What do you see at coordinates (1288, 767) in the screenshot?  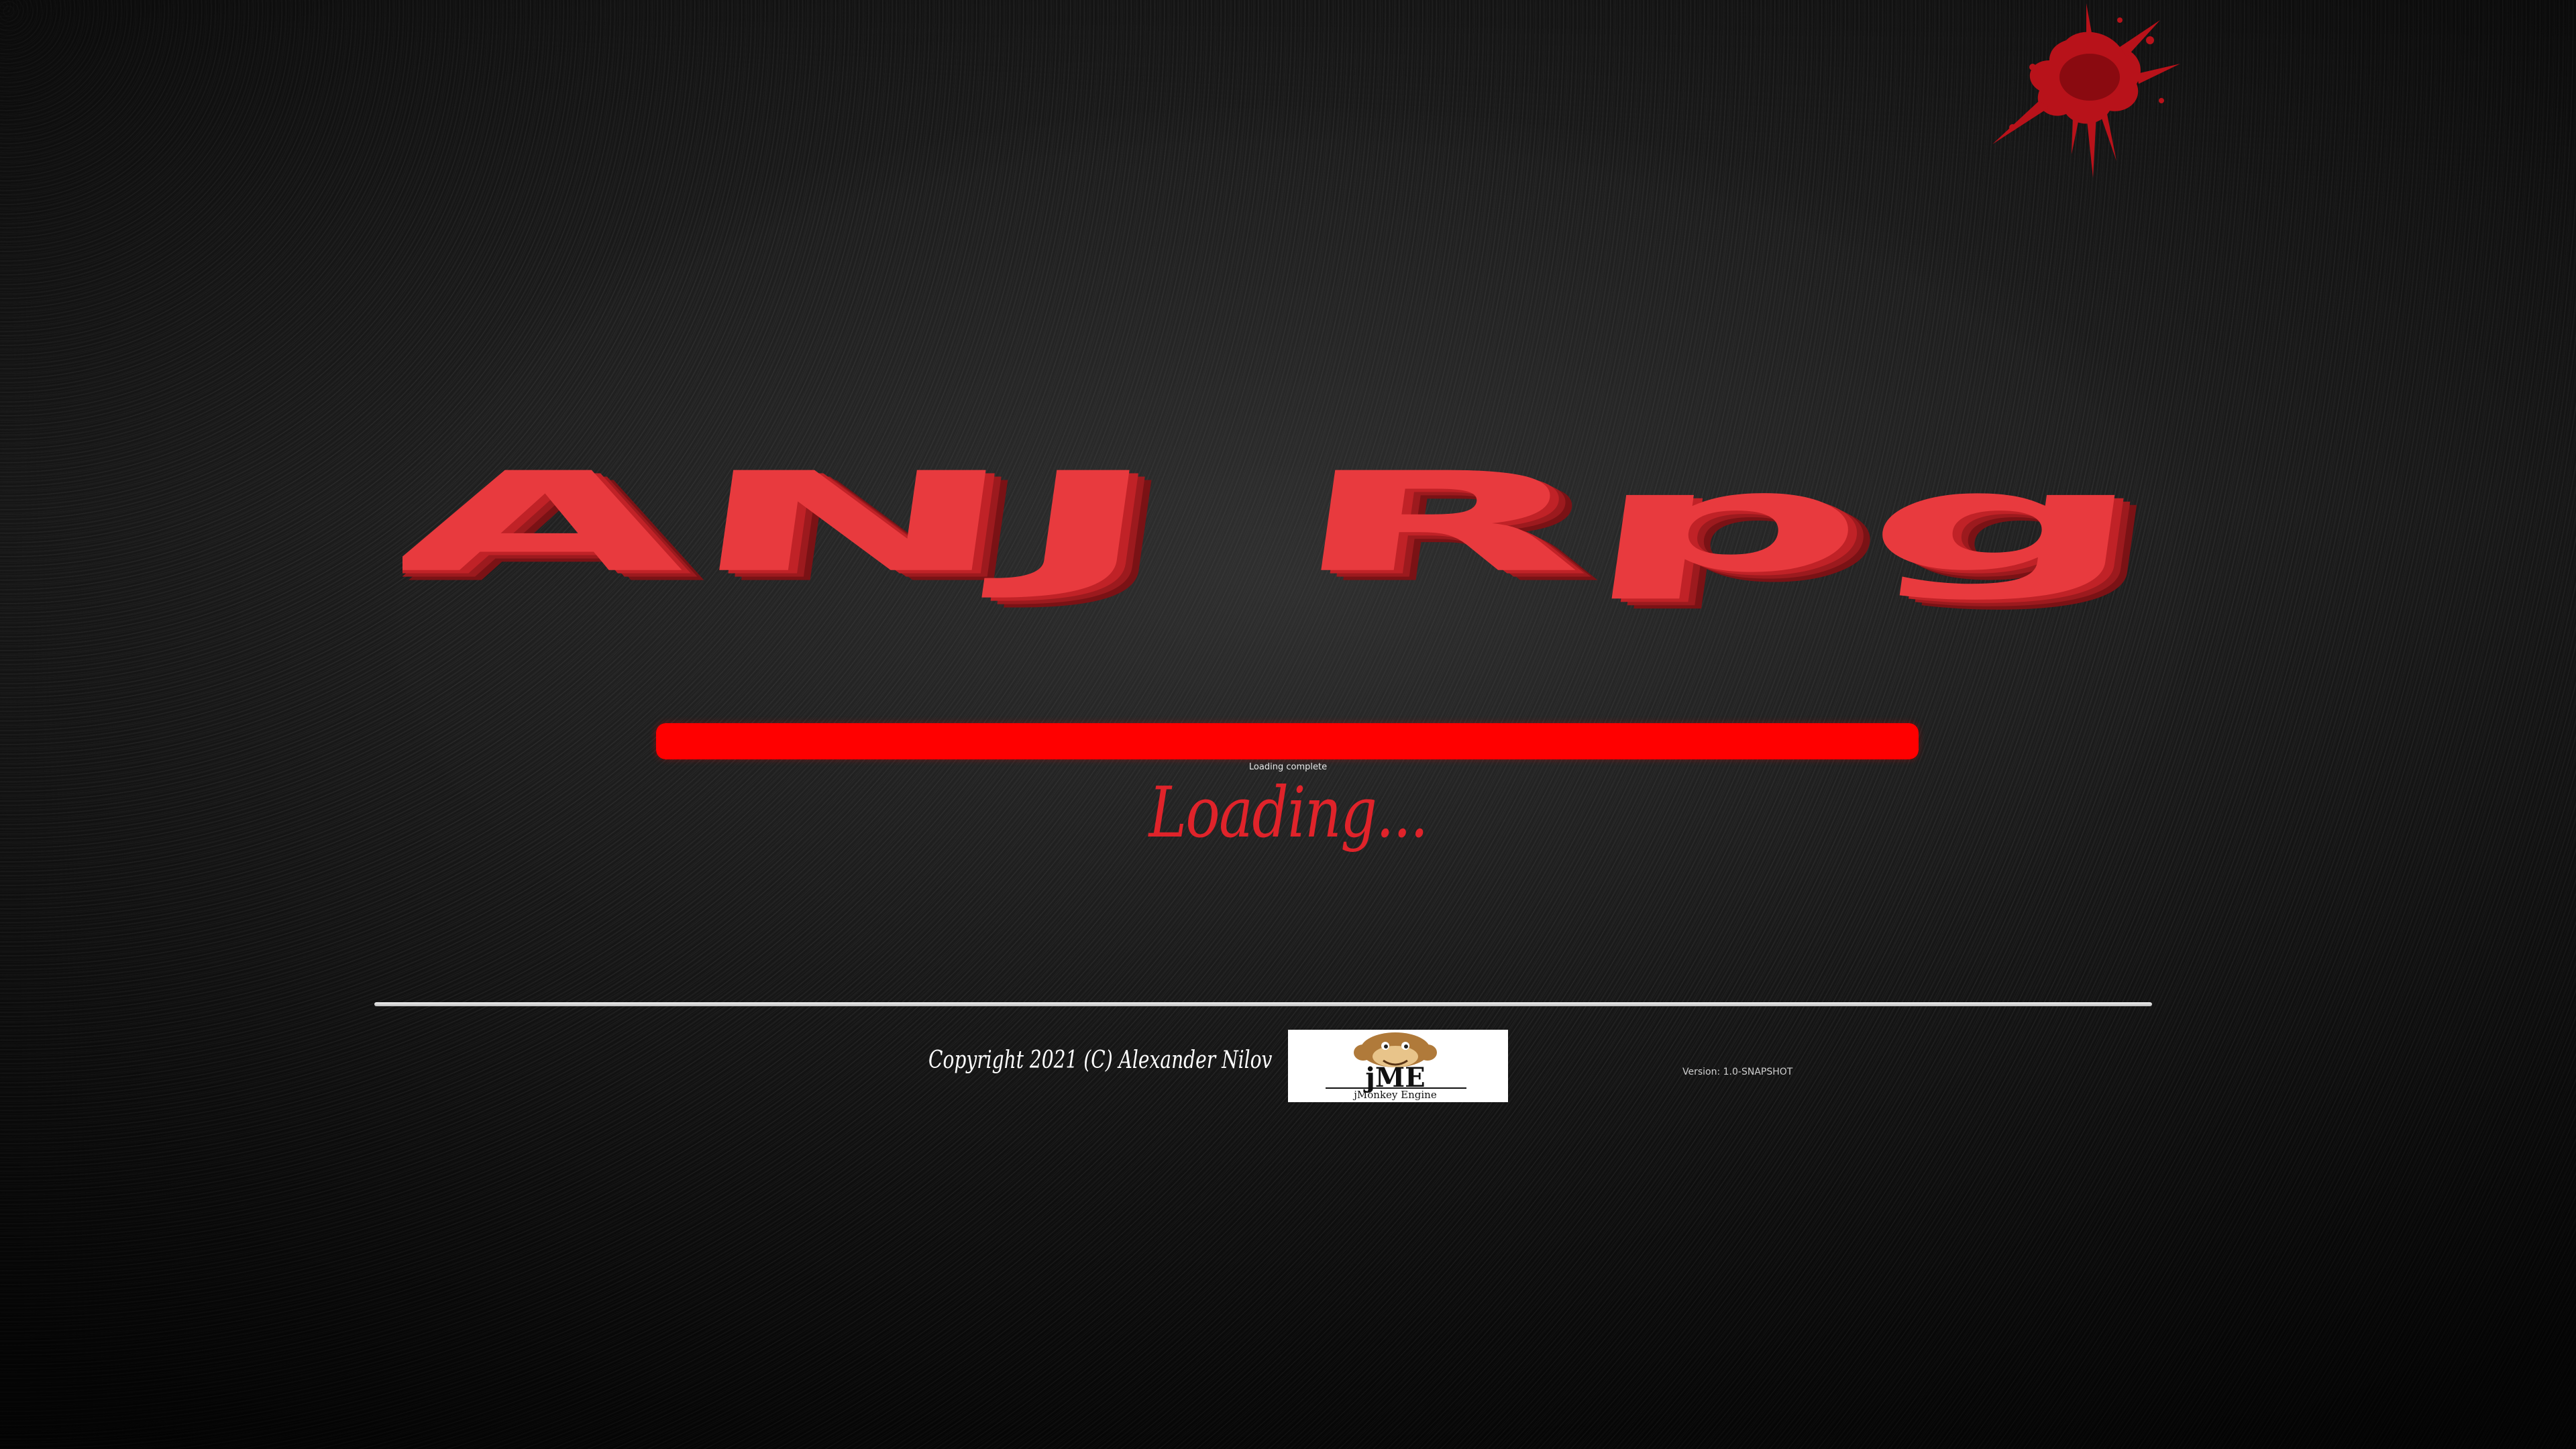 I see `loading-status-text: Loading complete` at bounding box center [1288, 767].